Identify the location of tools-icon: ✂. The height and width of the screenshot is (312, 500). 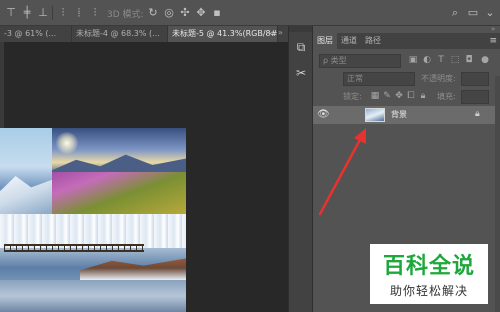
(301, 73).